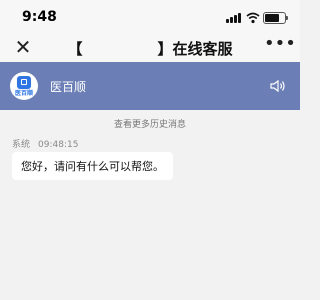 The image size is (320, 300). Describe the element at coordinates (24, 86) in the screenshot. I see `brand-logo: 医百顺` at that location.